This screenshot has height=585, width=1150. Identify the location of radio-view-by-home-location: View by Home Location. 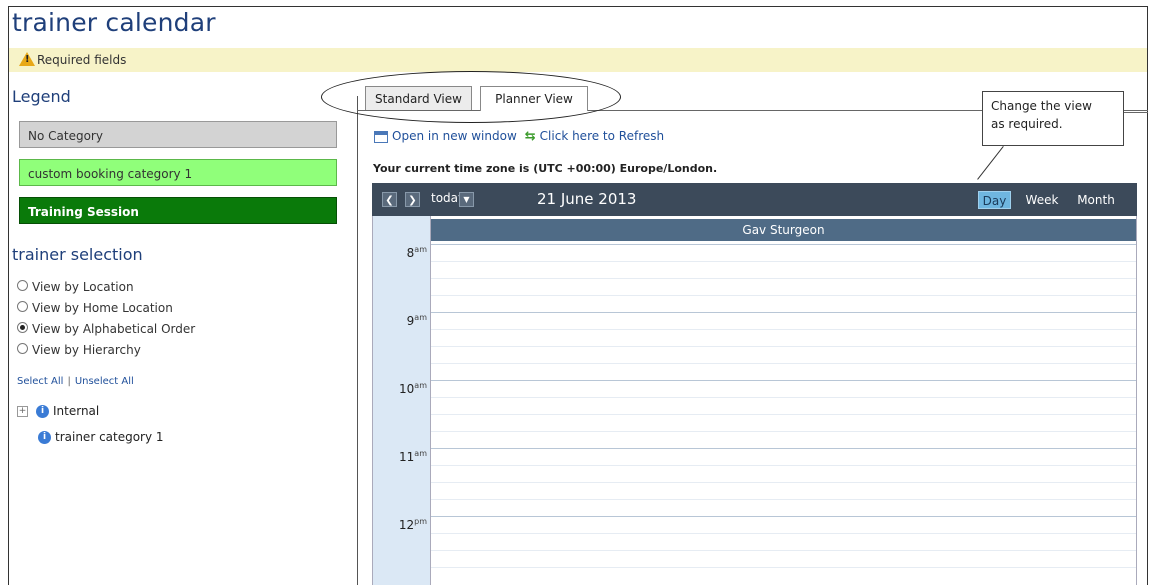
(95, 308).